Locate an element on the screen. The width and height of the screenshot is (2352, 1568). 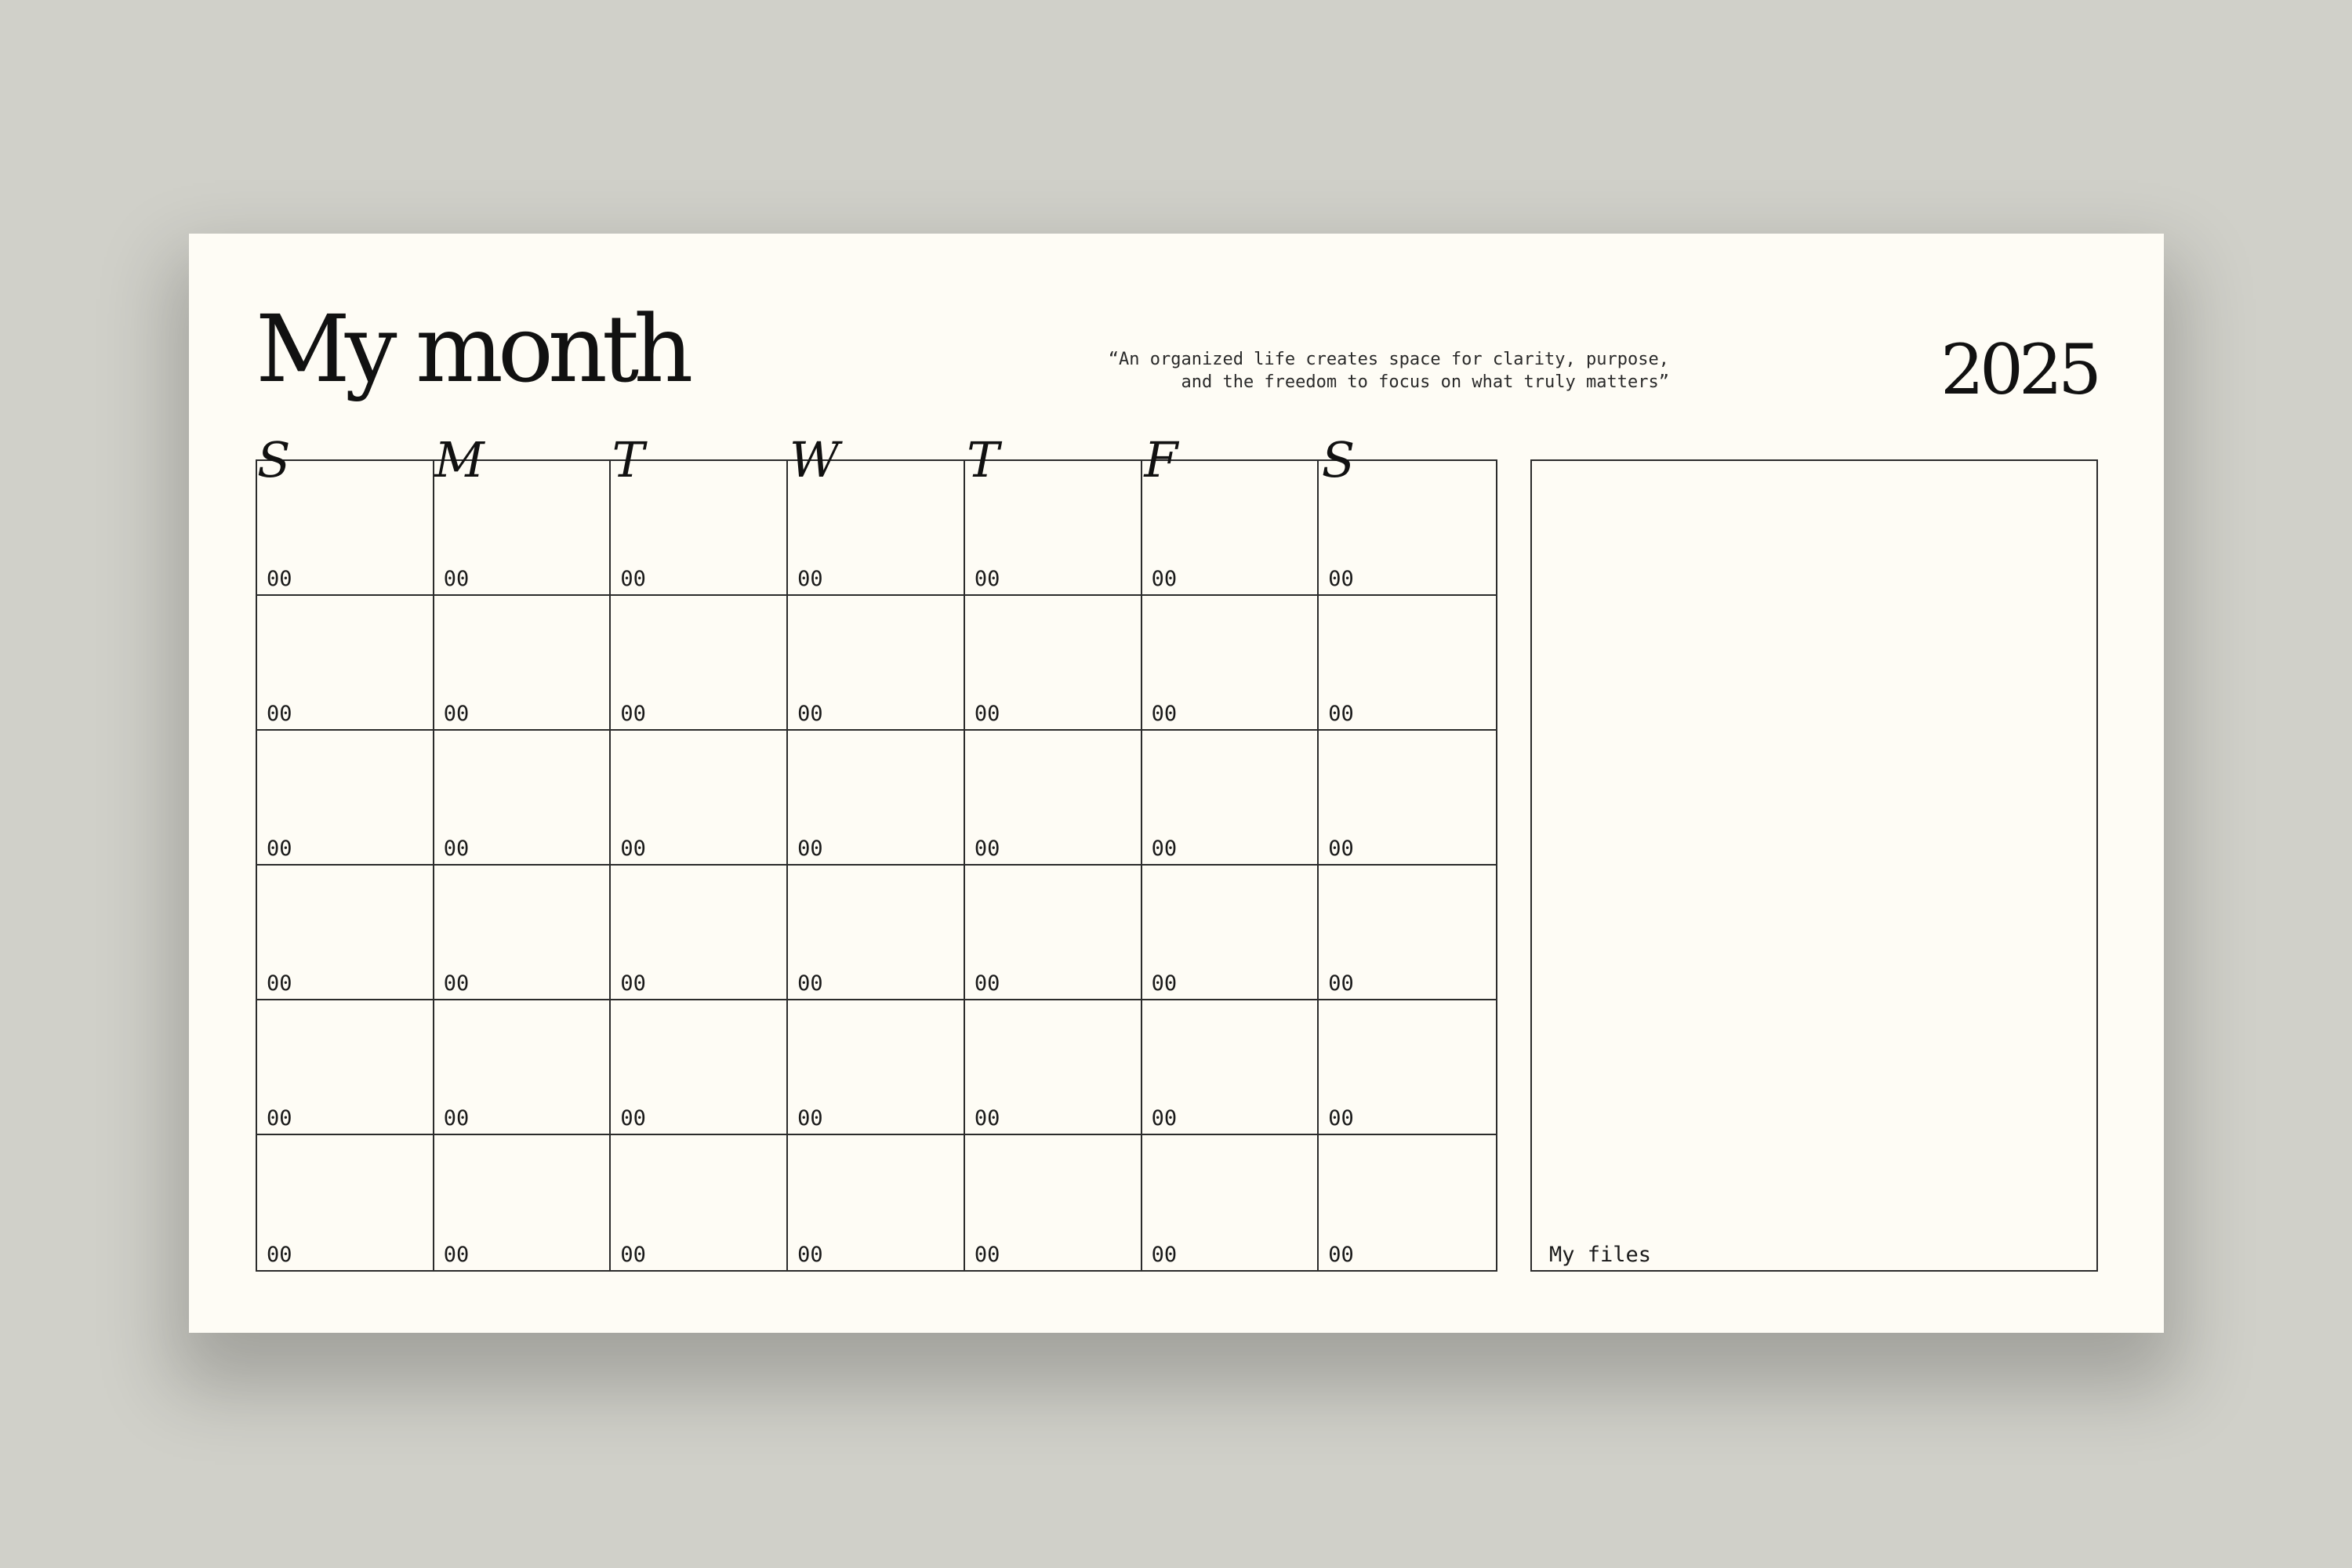
year-label: 2025 is located at coordinates (2021, 369).